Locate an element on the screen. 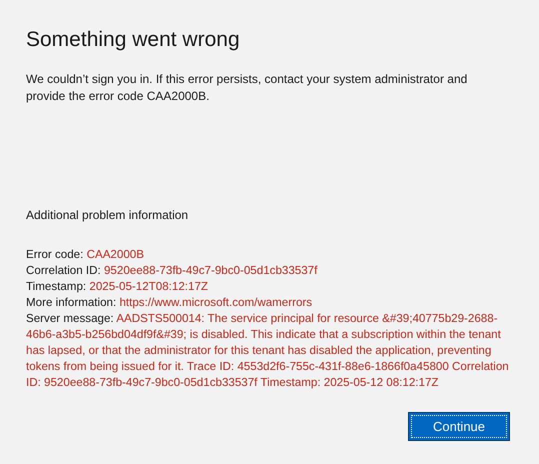 Image resolution: width=539 pixels, height=464 pixels. detail-line: Timestamp: 2025-05-12T08:12:17Z is located at coordinates (117, 287).